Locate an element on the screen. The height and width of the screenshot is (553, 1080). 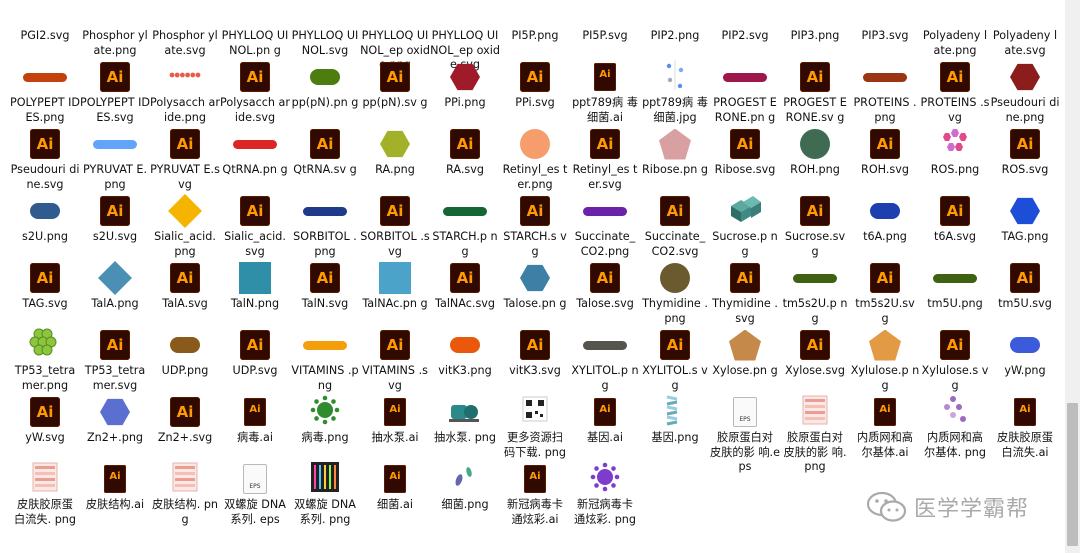
file-item: Ai Talose.svg is located at coordinates (605, 286).